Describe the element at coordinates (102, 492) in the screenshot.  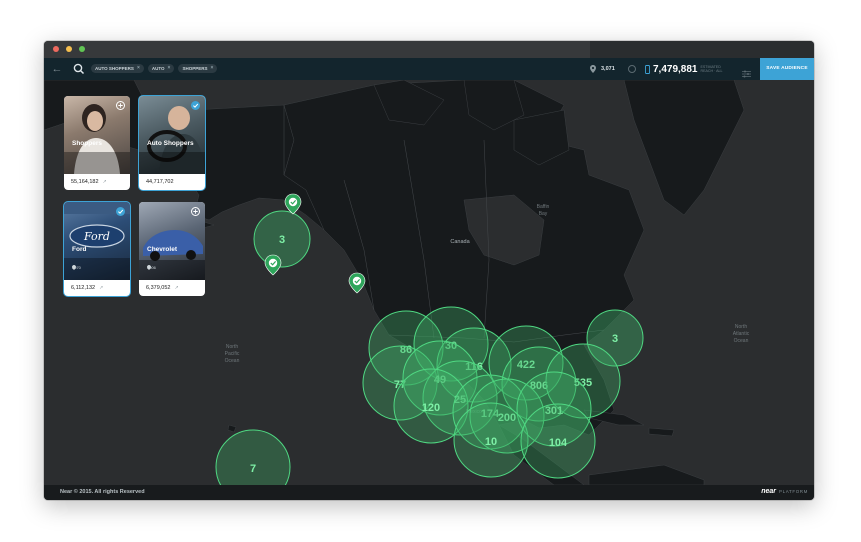
I see `copyright-text: Near © 2015. All rights Reserved` at that location.